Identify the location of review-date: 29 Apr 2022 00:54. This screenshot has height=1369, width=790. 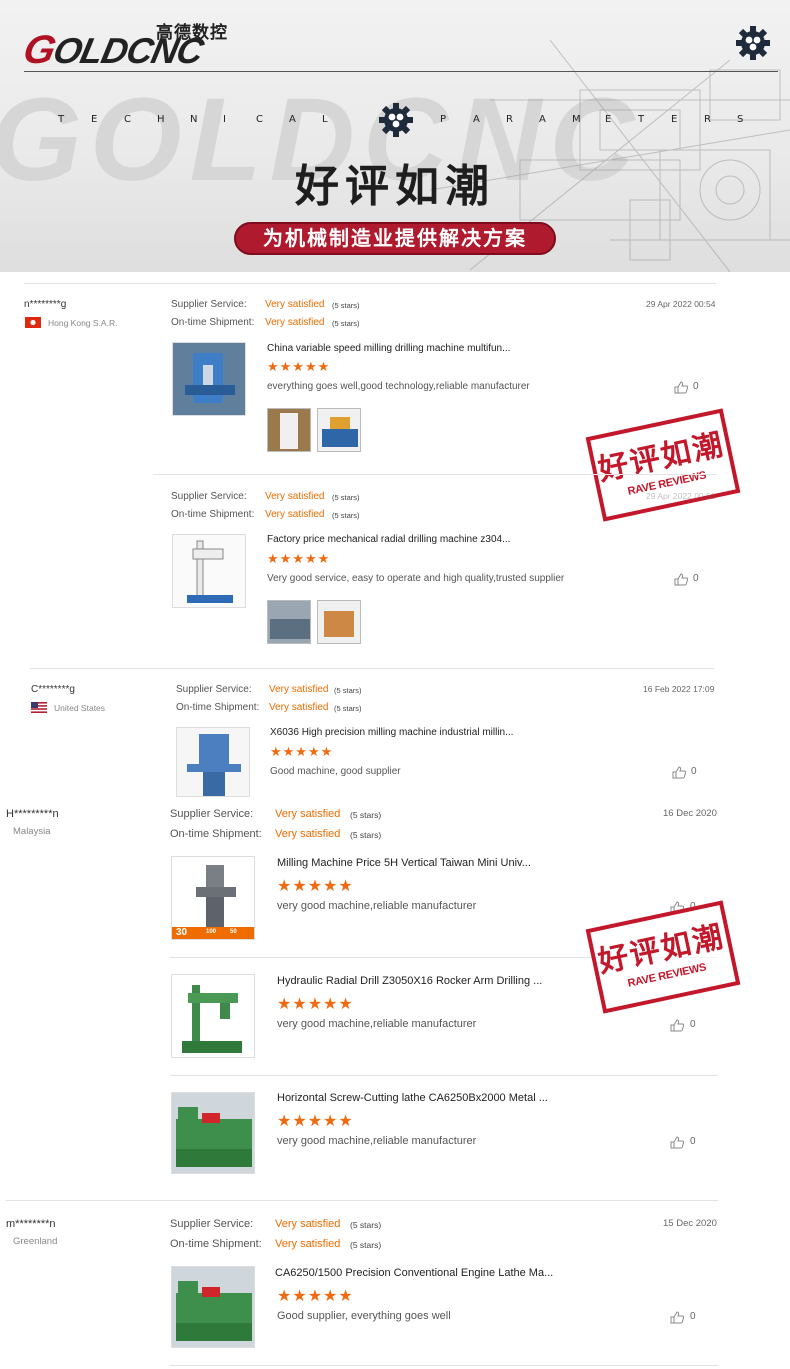
(681, 304).